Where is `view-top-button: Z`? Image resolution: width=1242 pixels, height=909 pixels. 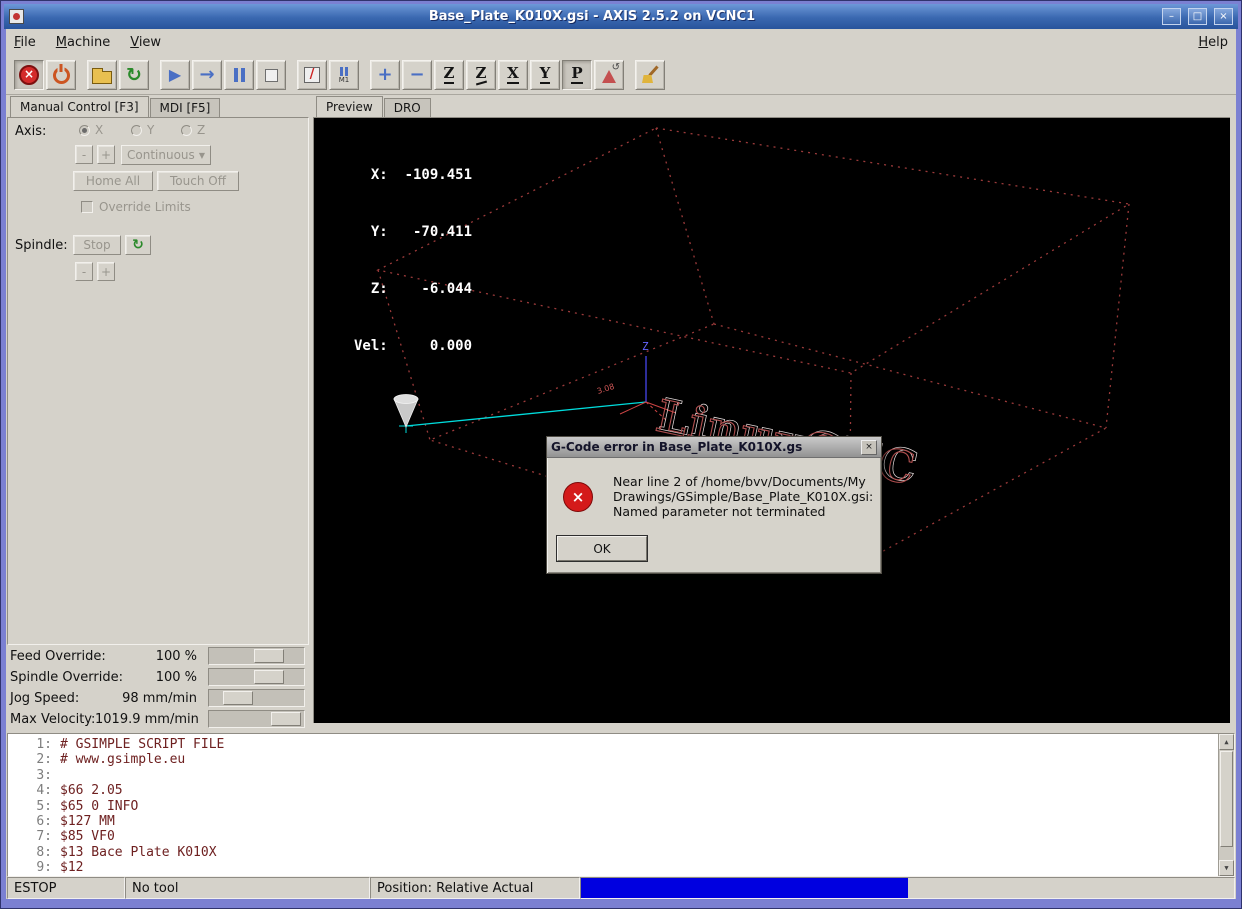 view-top-button: Z is located at coordinates (449, 75).